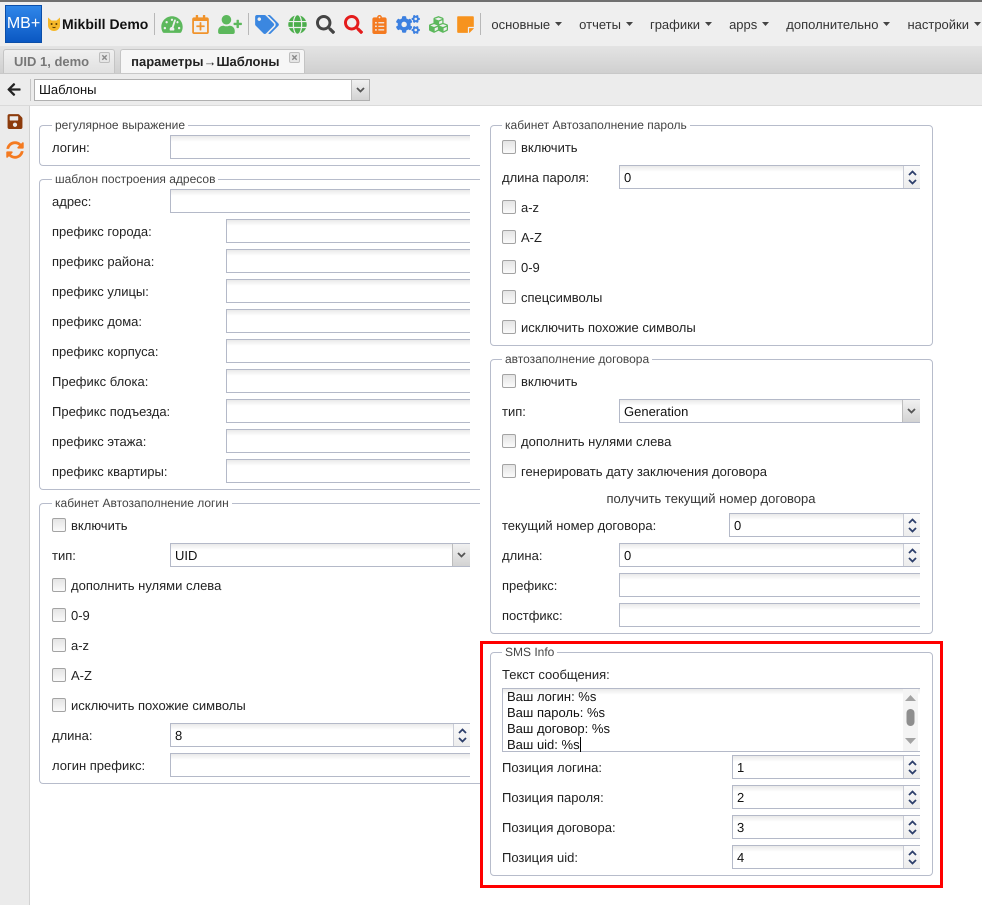  Describe the element at coordinates (826, 827) in the screenshot. I see `number-input: 3` at that location.